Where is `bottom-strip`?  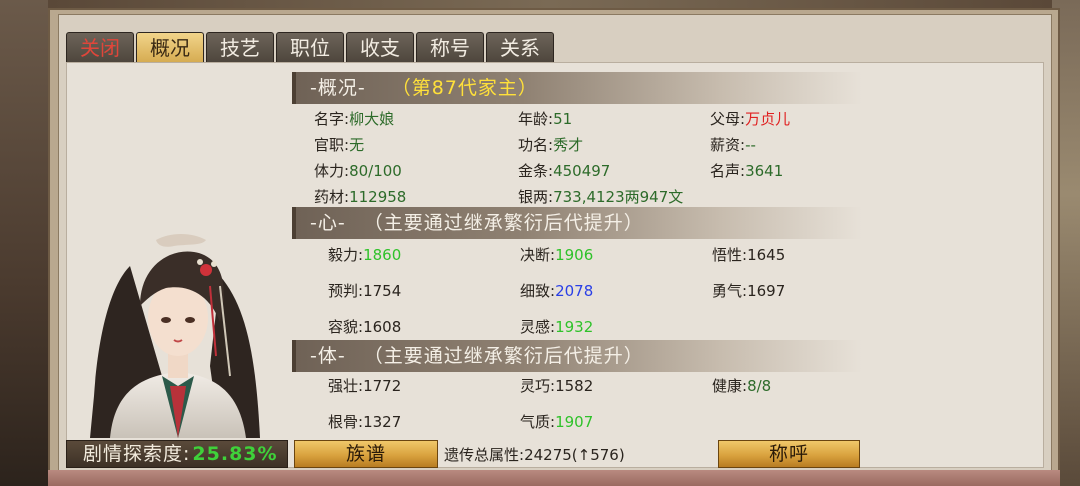 bottom-strip is located at coordinates (554, 478).